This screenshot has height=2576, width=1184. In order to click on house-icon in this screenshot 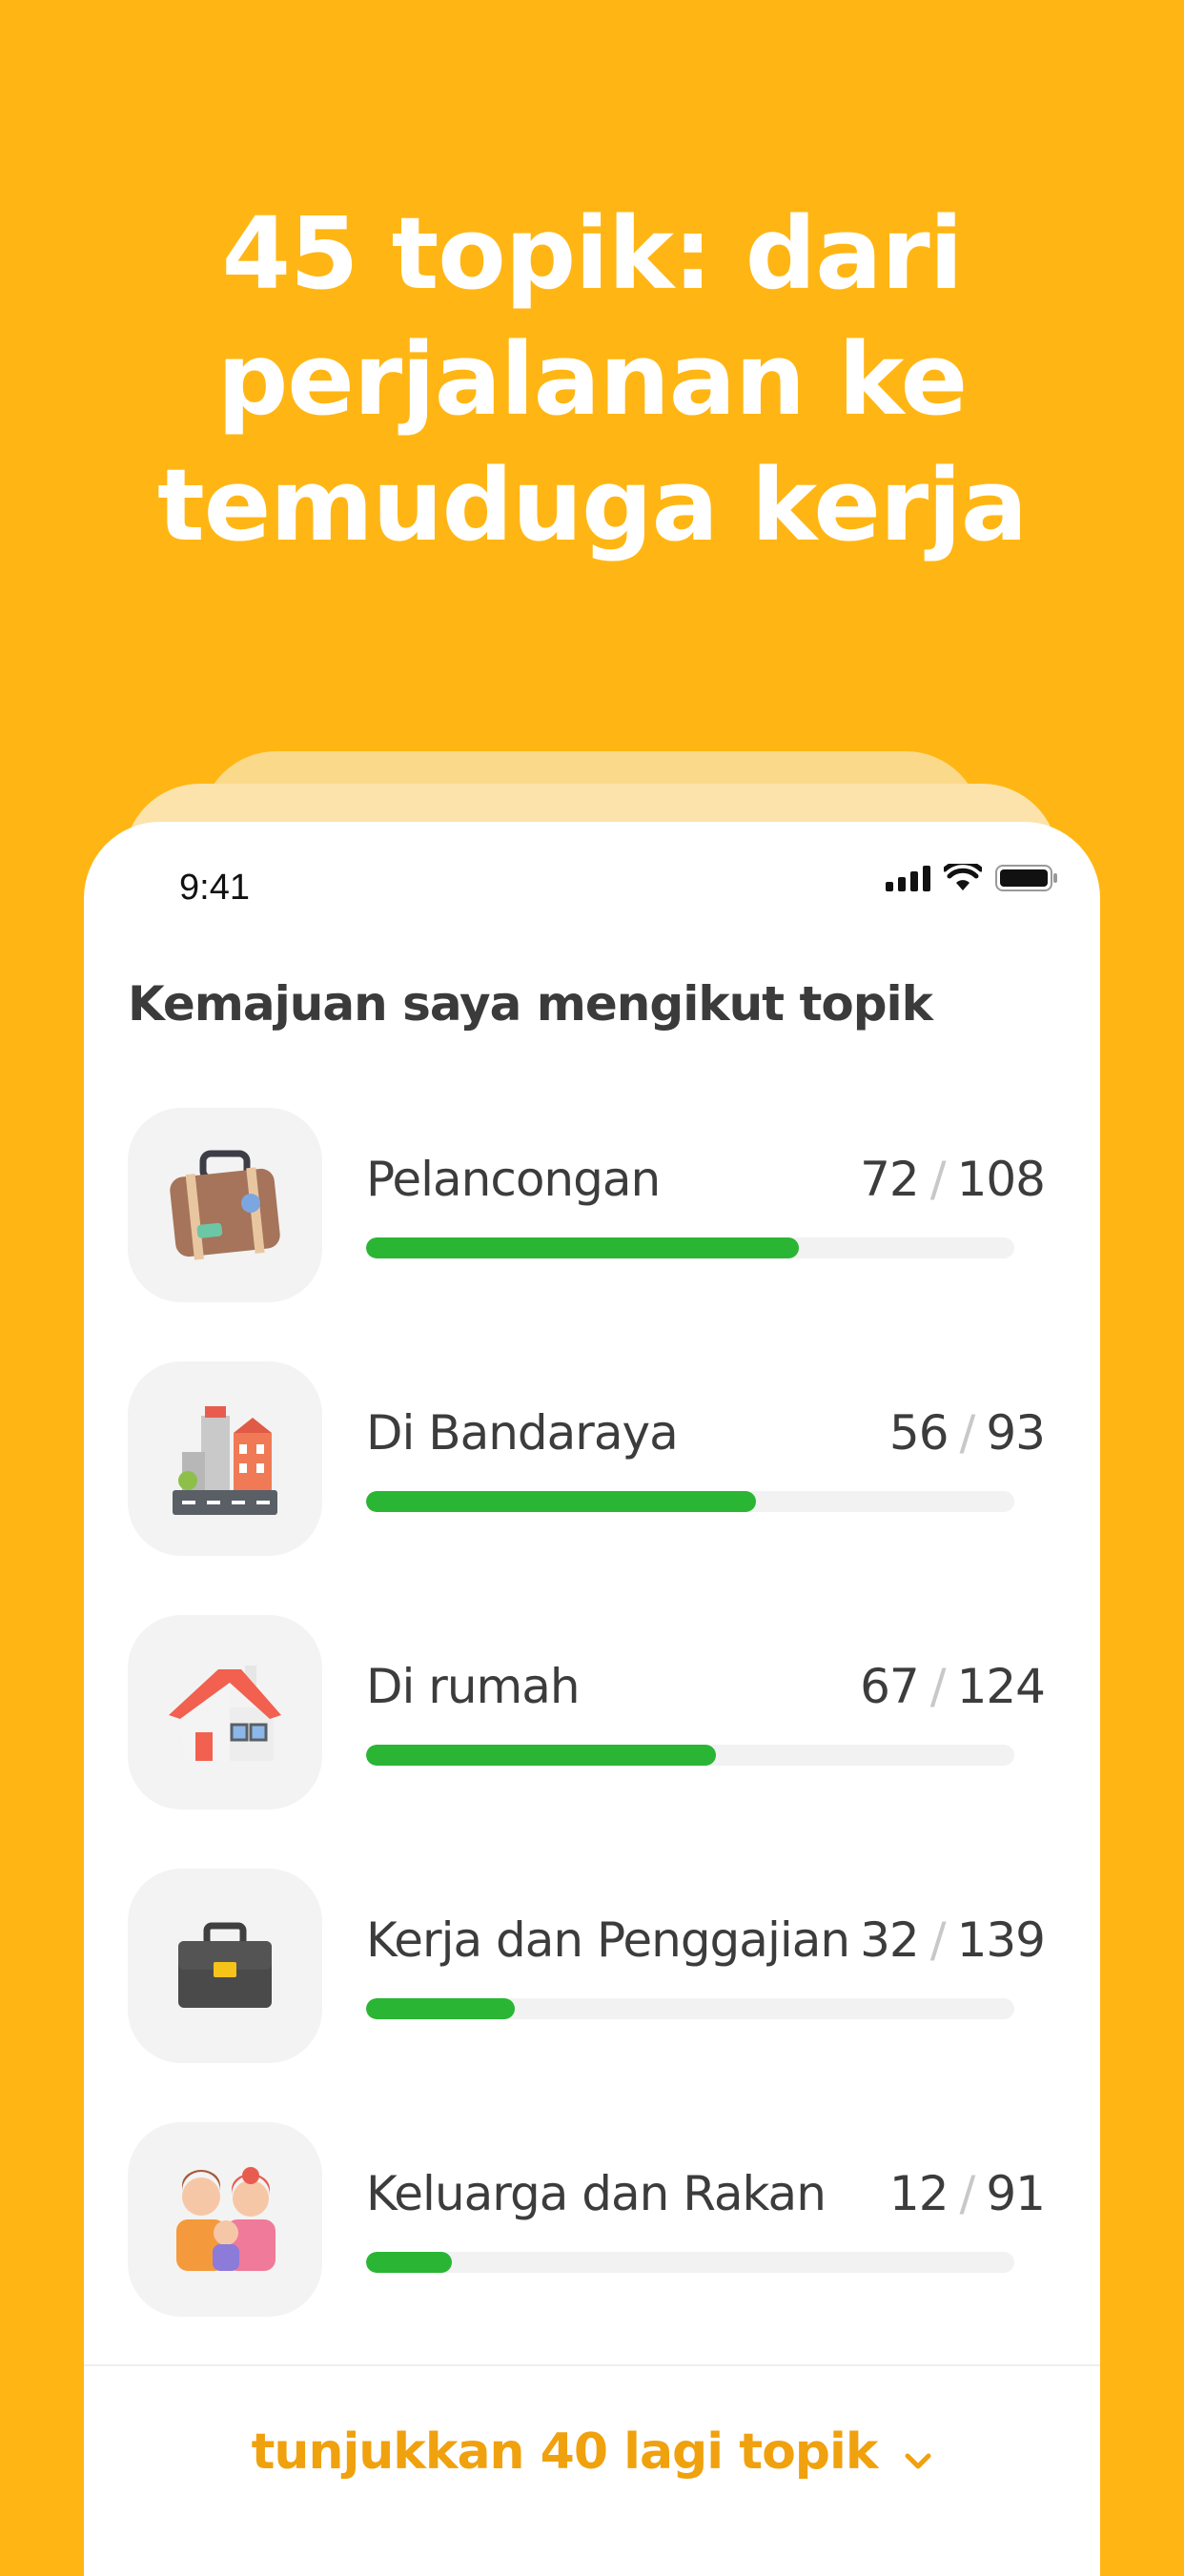, I will do `click(225, 1714)`.